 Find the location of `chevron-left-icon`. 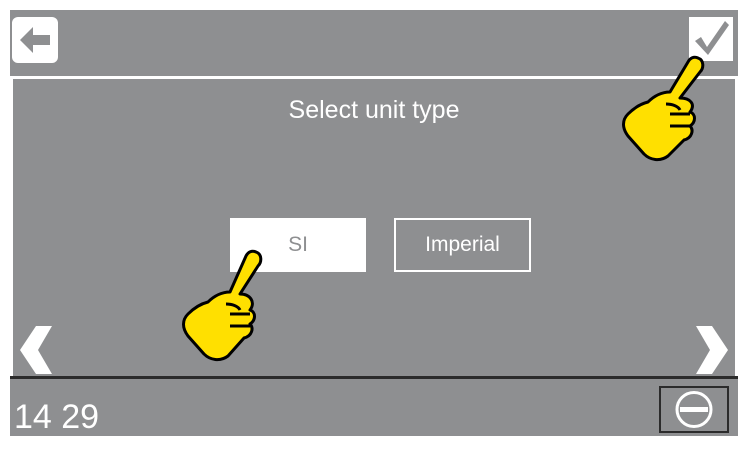

chevron-left-icon is located at coordinates (36, 350).